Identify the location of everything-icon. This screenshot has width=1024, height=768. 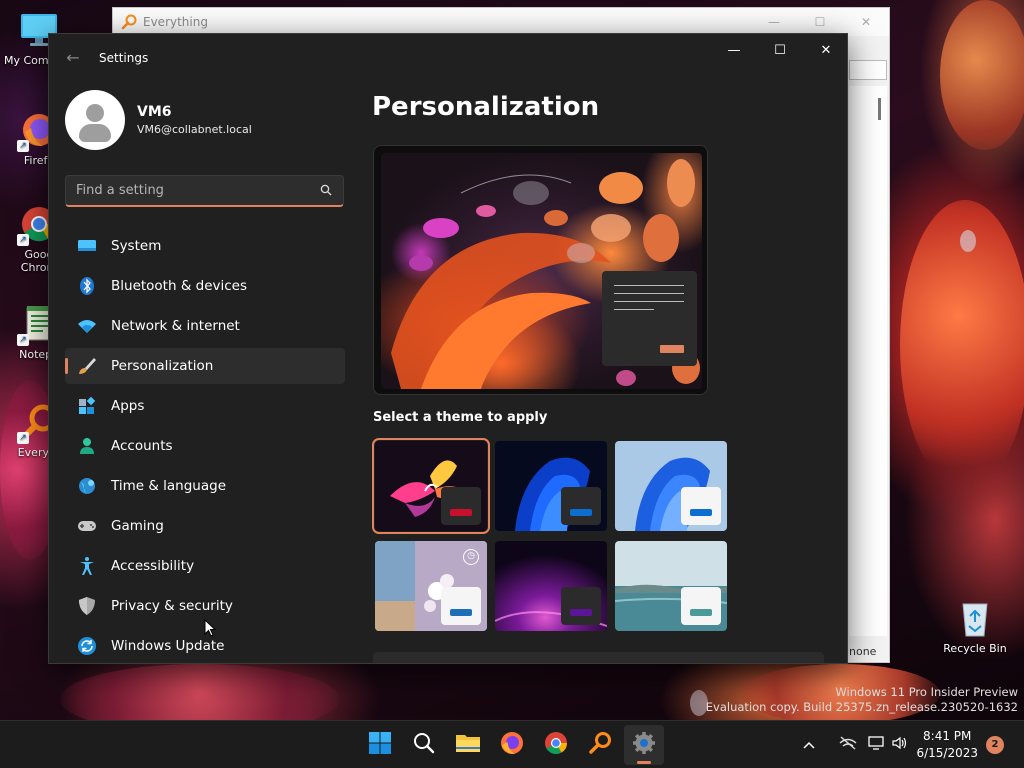
(600, 745).